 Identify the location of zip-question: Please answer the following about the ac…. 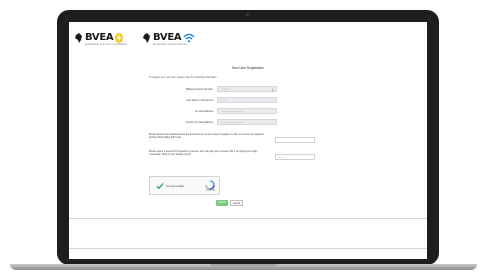
(206, 136).